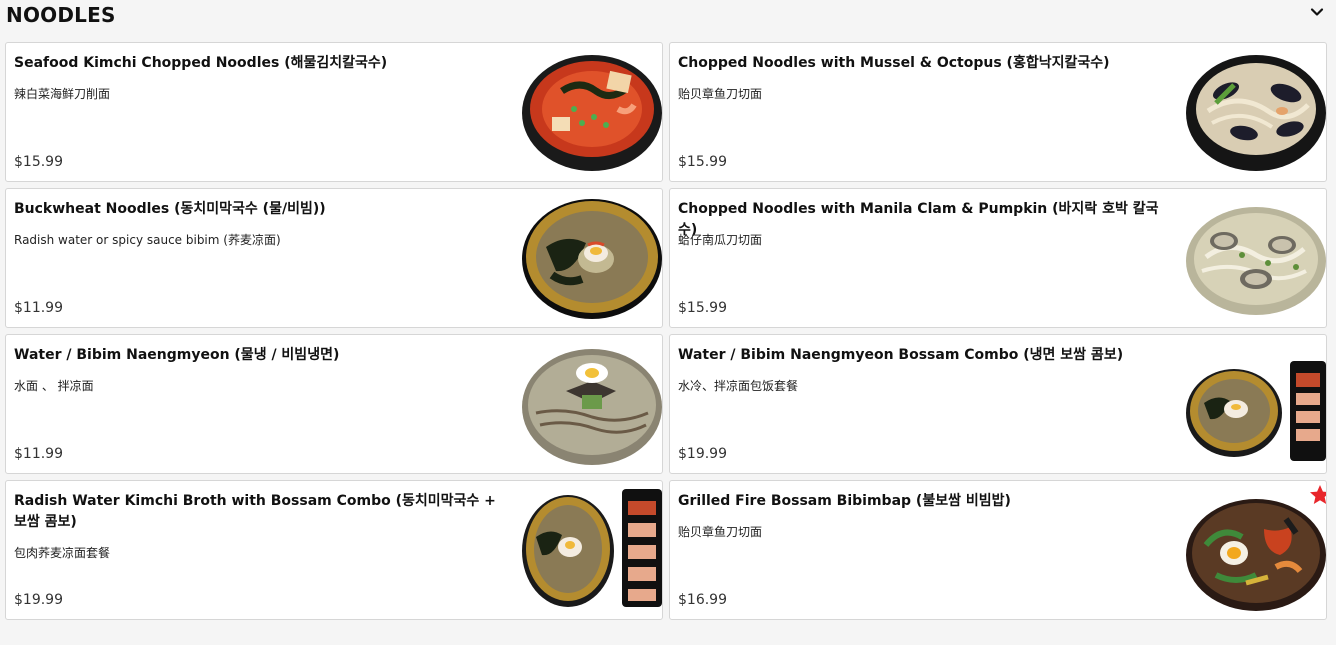 The image size is (1336, 645). I want to click on menu-item-description: 蛤仔南瓜刀切面, so click(720, 240).